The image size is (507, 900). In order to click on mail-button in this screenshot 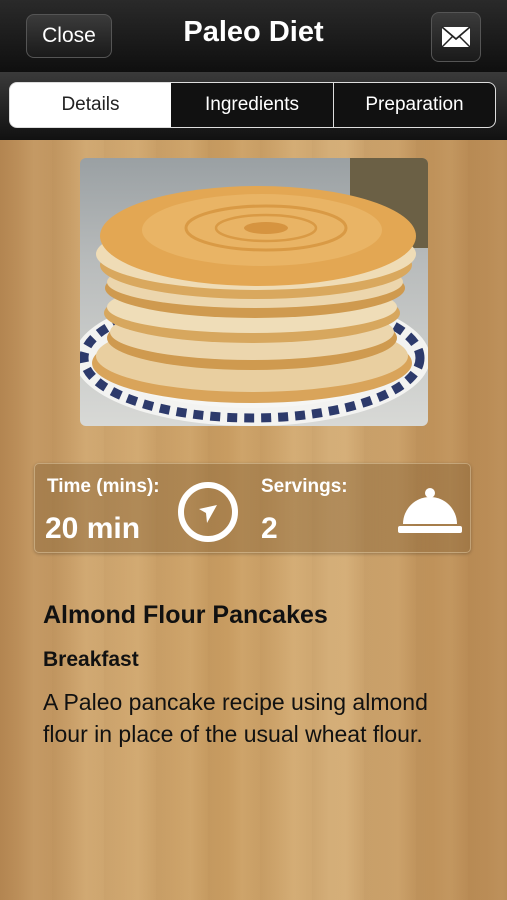, I will do `click(456, 37)`.